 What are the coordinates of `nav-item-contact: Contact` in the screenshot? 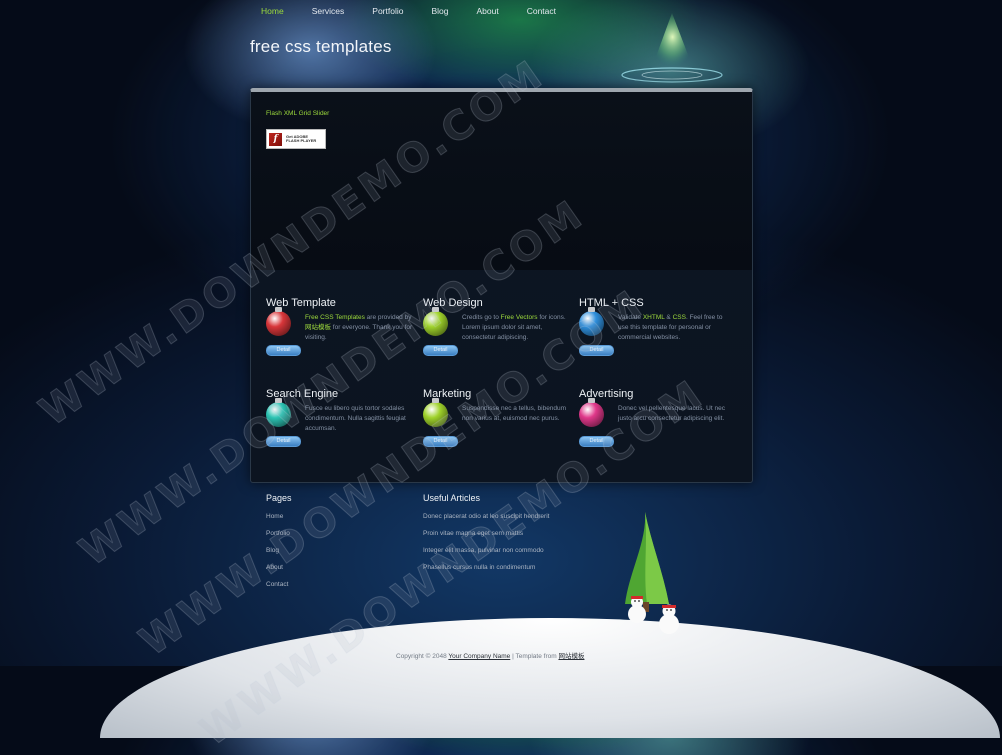 It's located at (541, 11).